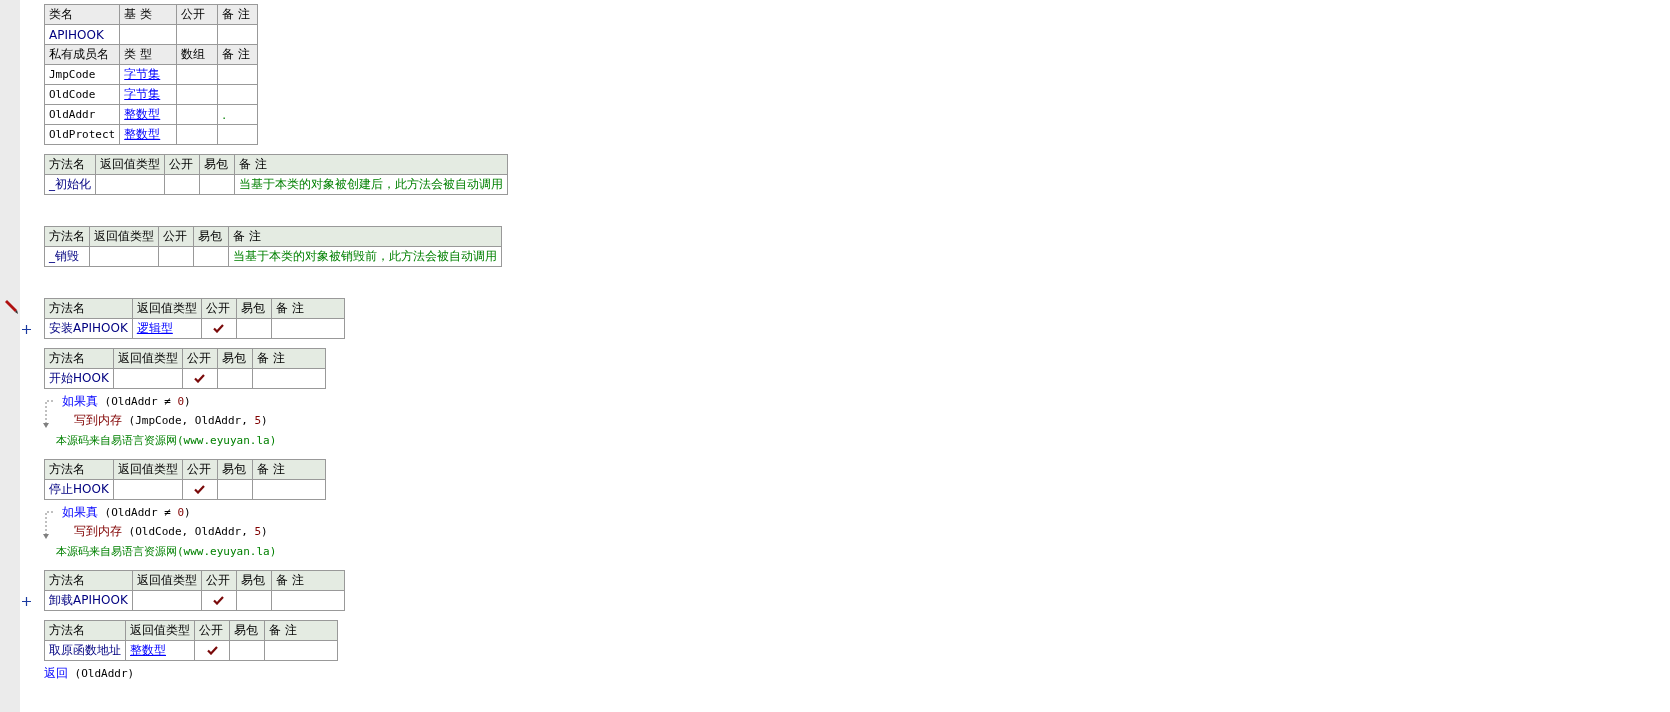 This screenshot has height=712, width=1670. I want to click on method-note: 当基于本类的对象被销毁前，此方法会被自动调用, so click(365, 256).